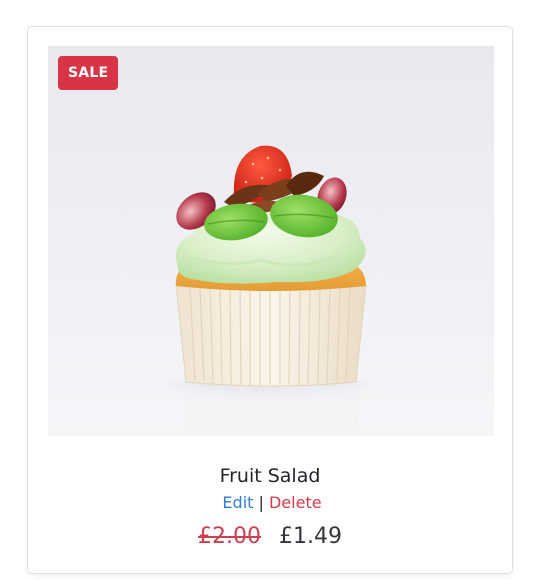 This screenshot has height=580, width=534. Describe the element at coordinates (270, 537) in the screenshot. I see `price-row: £2.00 £1.49` at that location.